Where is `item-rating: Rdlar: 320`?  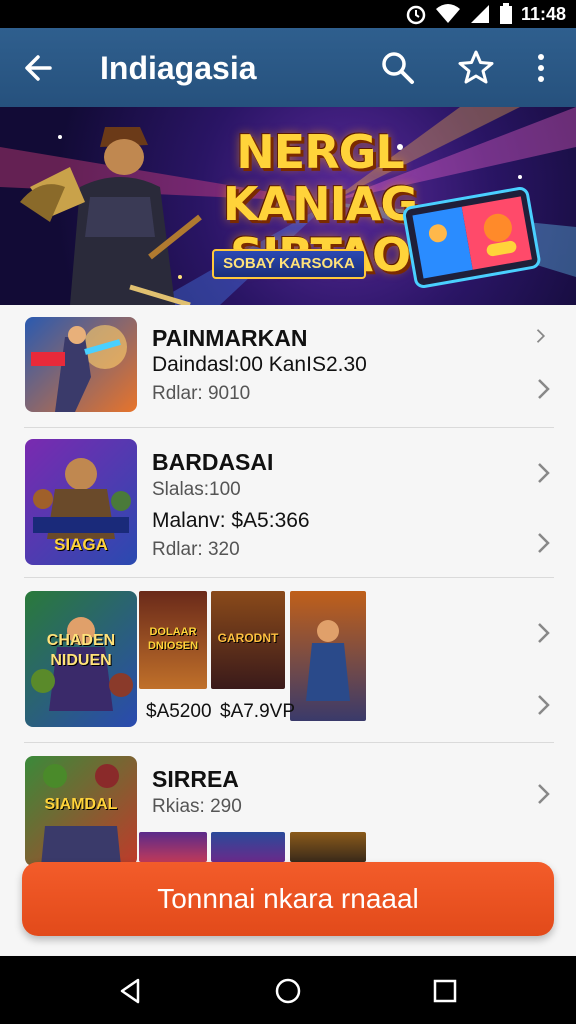 item-rating: Rdlar: 320 is located at coordinates (196, 549).